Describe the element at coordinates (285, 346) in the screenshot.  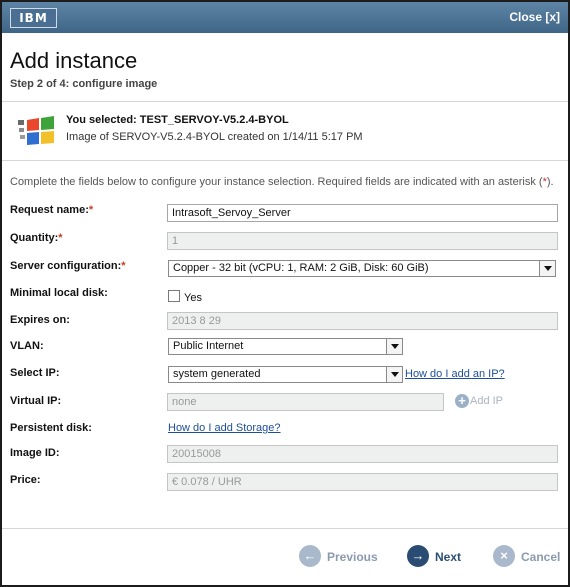
I see `vlan-select: Public Internet` at that location.